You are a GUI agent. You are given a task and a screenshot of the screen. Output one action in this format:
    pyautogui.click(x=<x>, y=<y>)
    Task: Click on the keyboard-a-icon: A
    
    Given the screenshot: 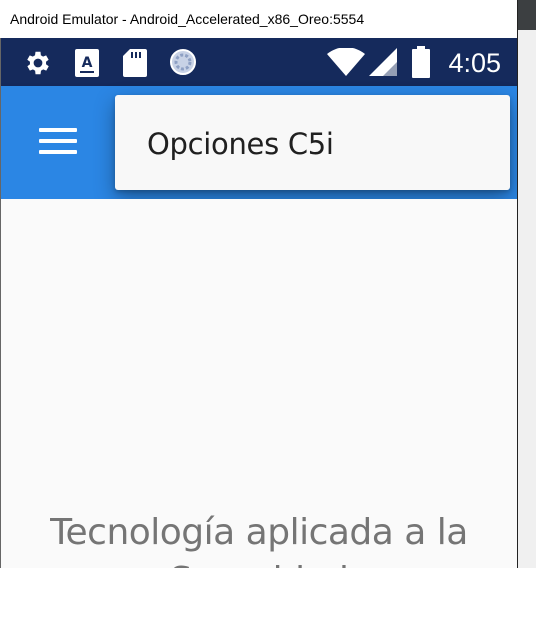 What is the action you would take?
    pyautogui.click(x=87, y=65)
    